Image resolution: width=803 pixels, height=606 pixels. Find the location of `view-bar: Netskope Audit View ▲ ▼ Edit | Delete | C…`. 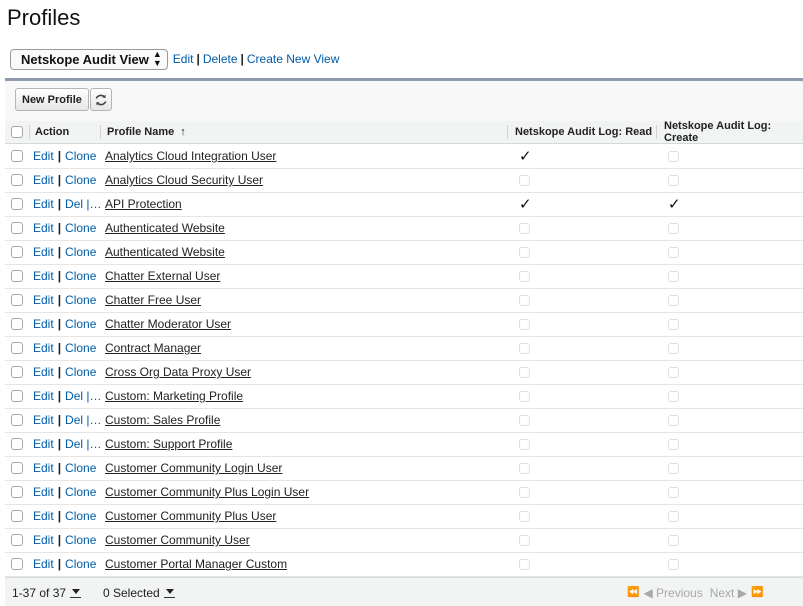

view-bar: Netskope Audit View ▲ ▼ Edit | Delete | C… is located at coordinates (174, 59).